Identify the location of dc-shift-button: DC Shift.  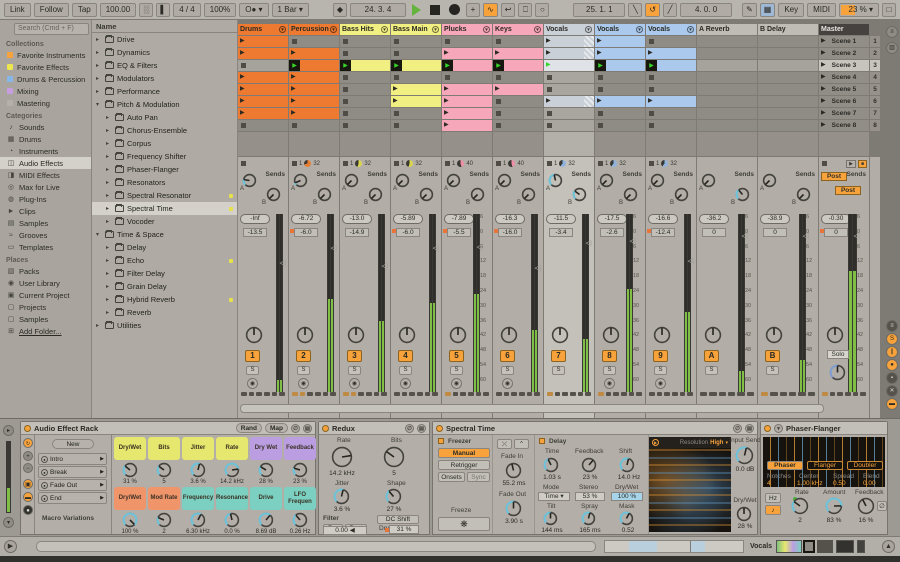
(398, 519).